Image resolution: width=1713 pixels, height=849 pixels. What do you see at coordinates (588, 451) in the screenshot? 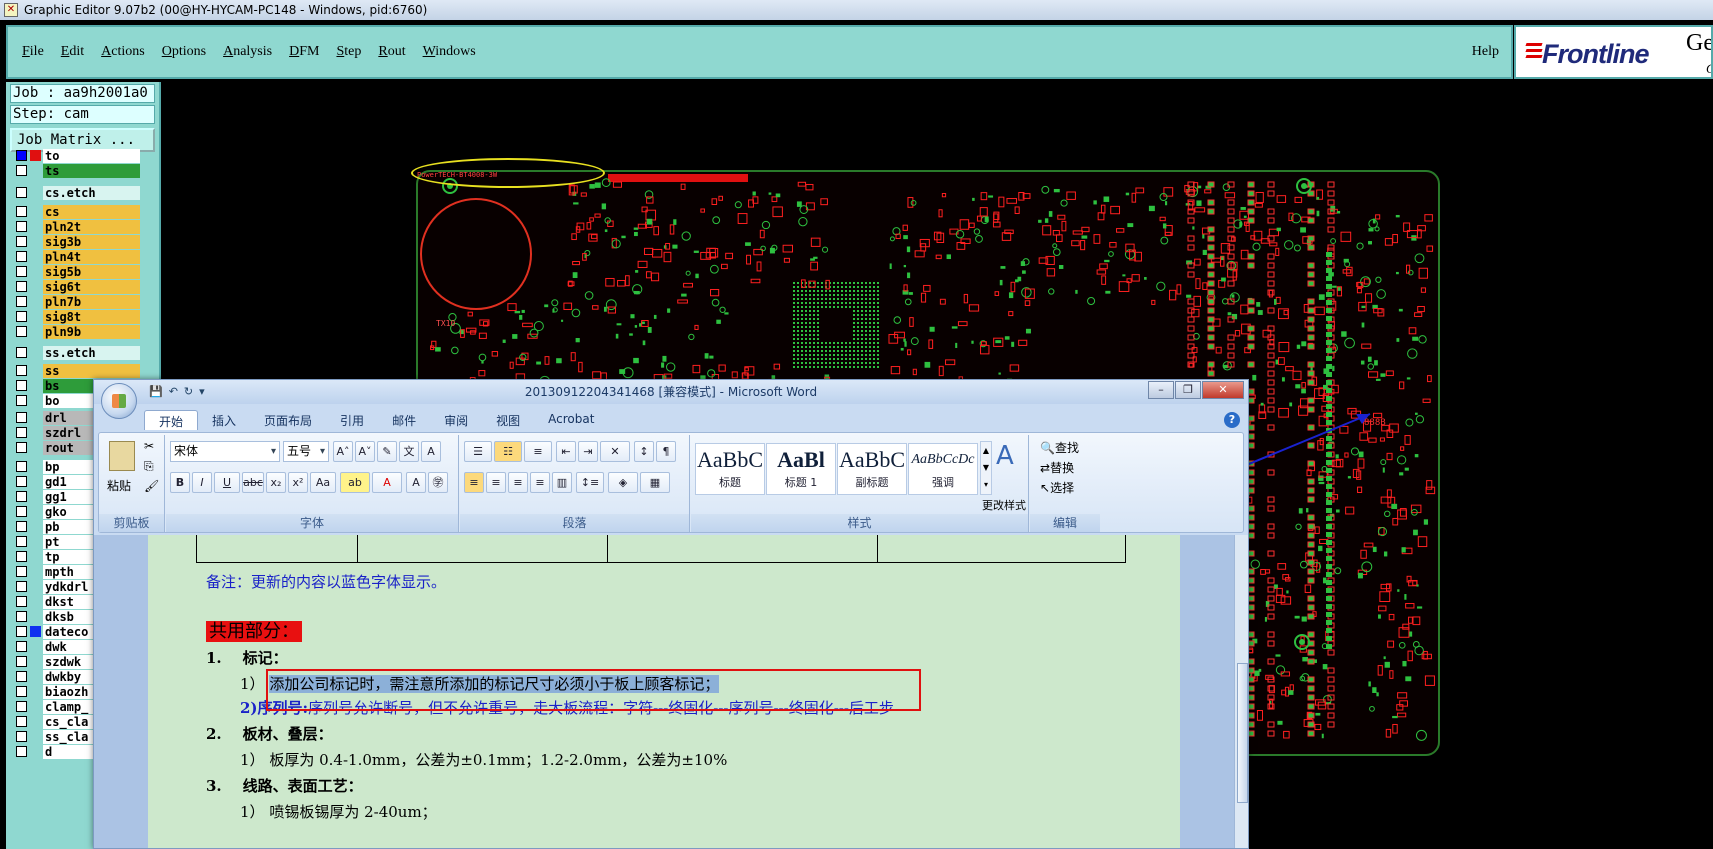
I see `increase-indent-button: ⇥` at bounding box center [588, 451].